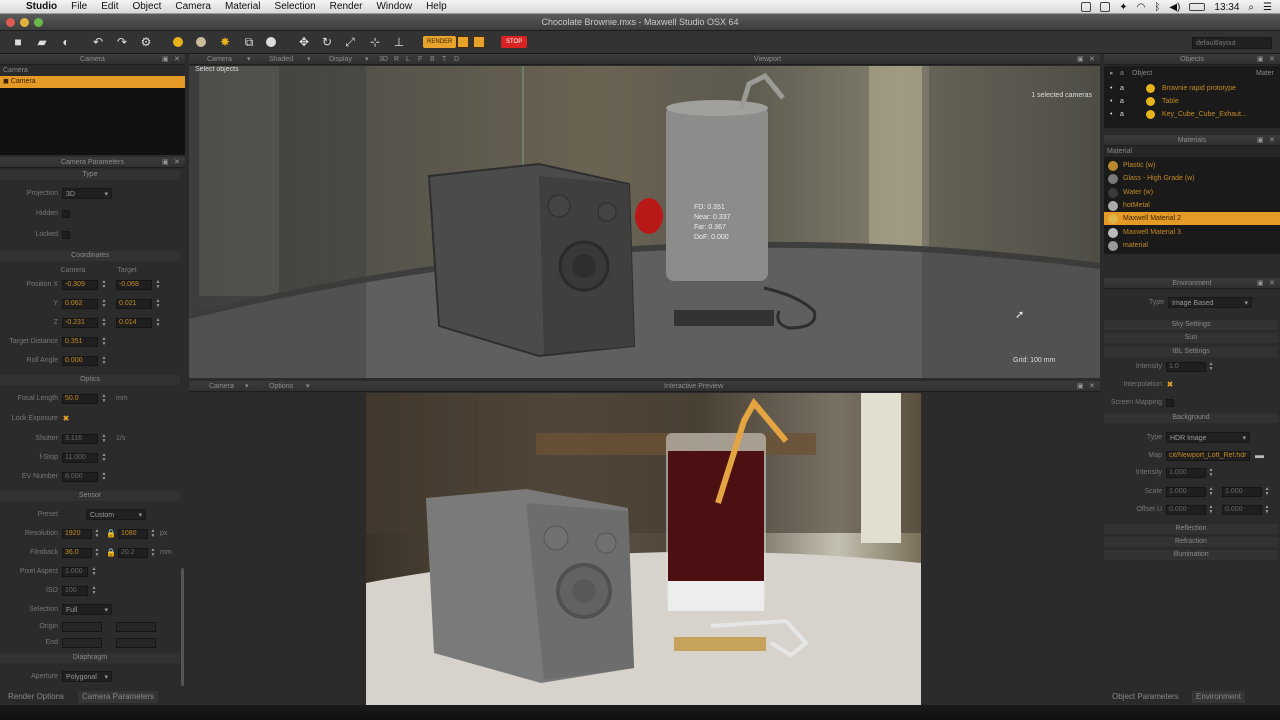  What do you see at coordinates (1191, 529) in the screenshot?
I see `reflection-section: Reflection` at bounding box center [1191, 529].